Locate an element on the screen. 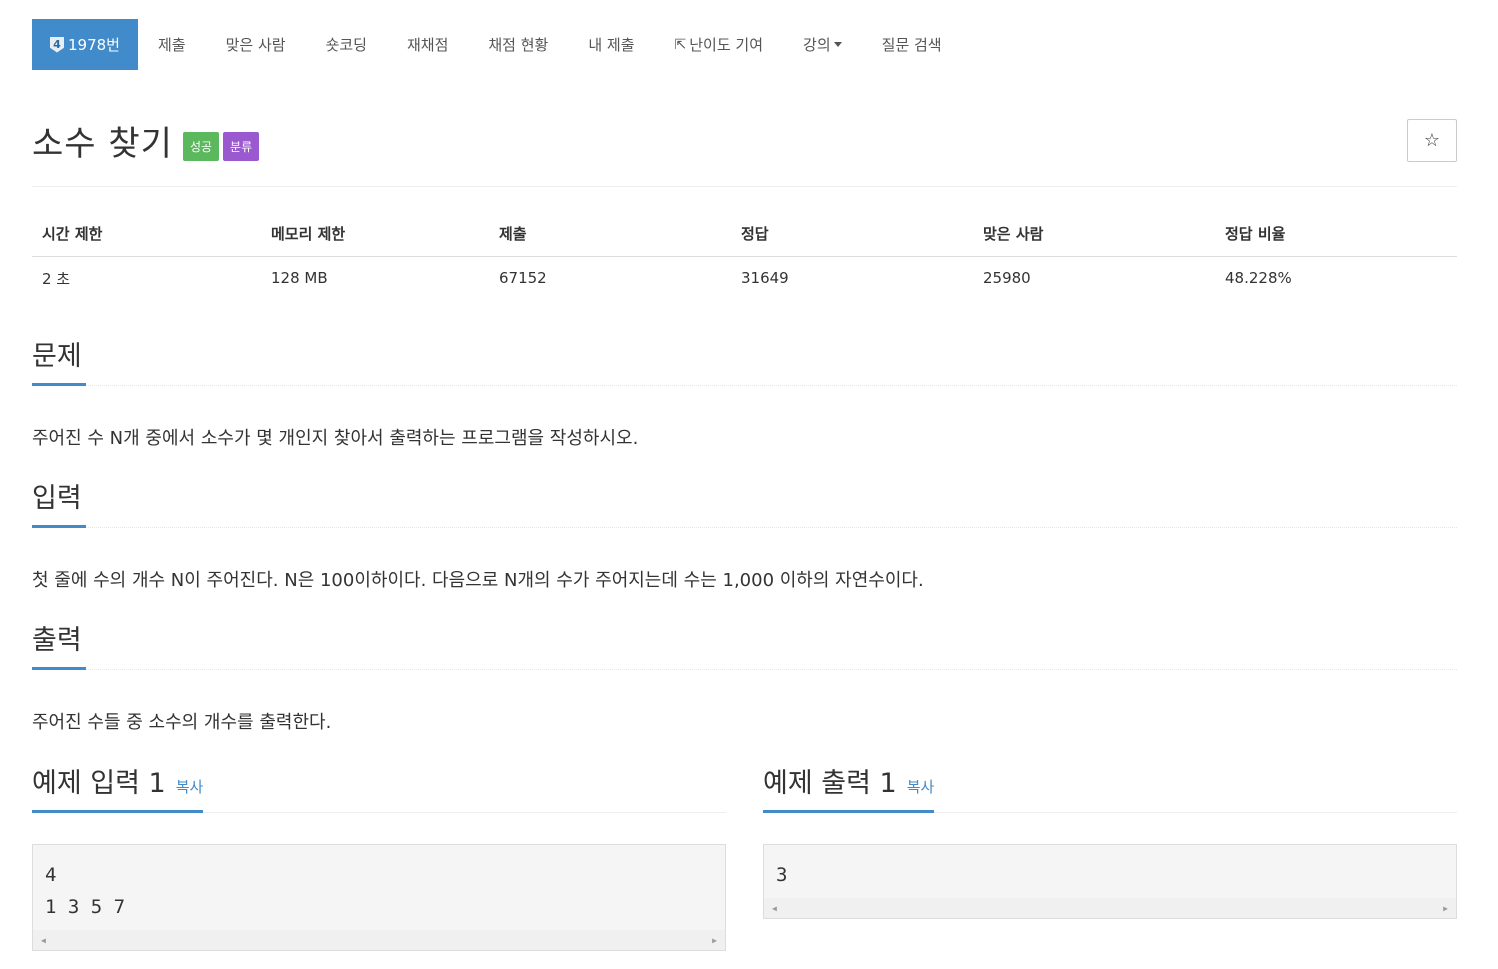 The width and height of the screenshot is (1498, 969). sample-input-text: 4 1 3 5 7 is located at coordinates (85, 891).